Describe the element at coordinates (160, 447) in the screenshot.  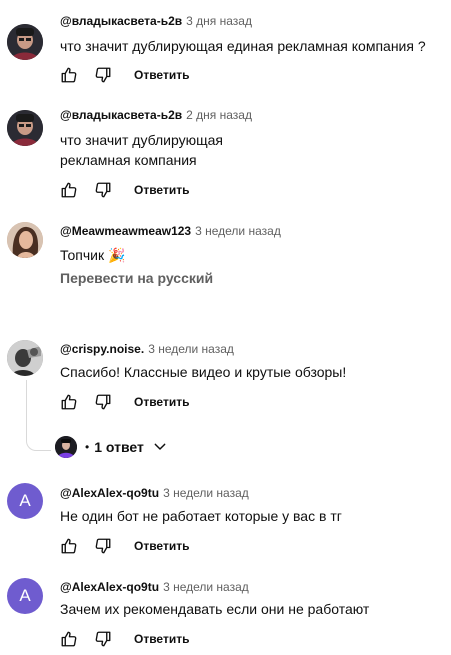
I see `chevron-down-icon` at that location.